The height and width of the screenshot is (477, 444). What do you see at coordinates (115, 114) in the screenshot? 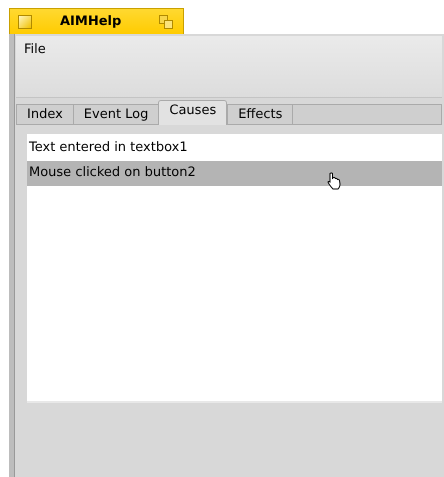
I see `tab: Event Log` at bounding box center [115, 114].